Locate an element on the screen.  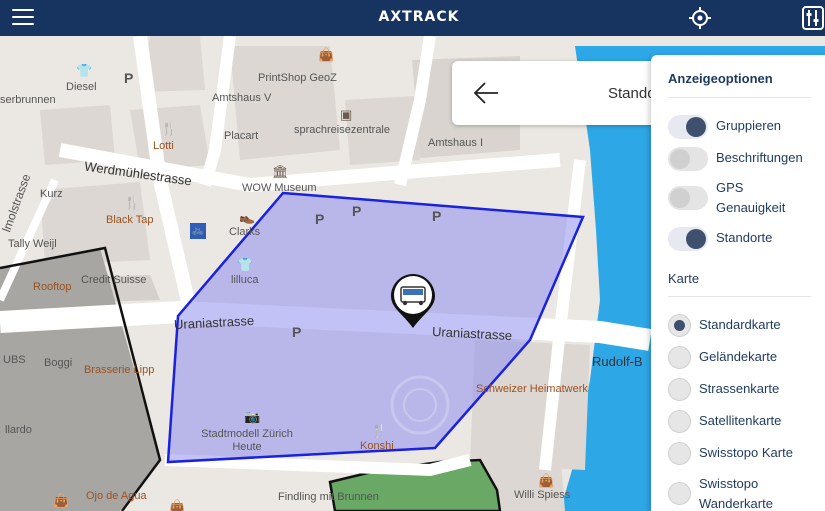
place-label: Lotti is located at coordinates (163, 146).